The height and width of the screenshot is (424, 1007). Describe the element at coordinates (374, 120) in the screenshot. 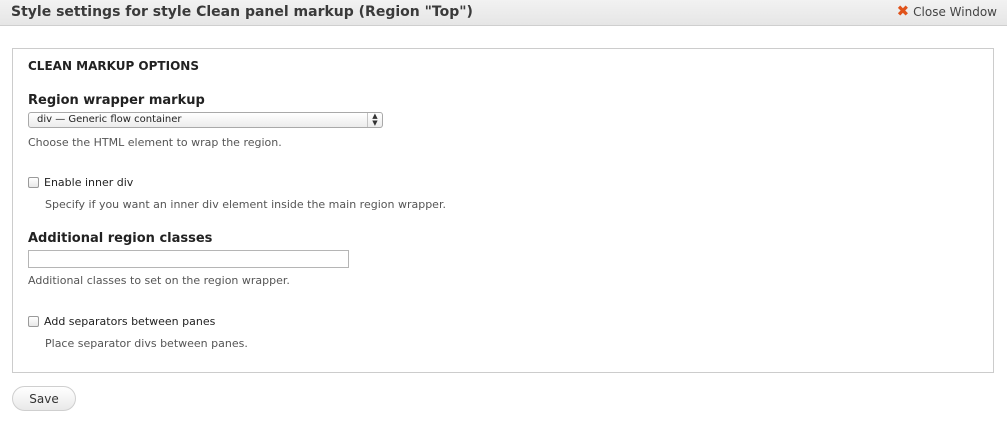

I see `select-arrows-icon: ▲ ▼` at that location.